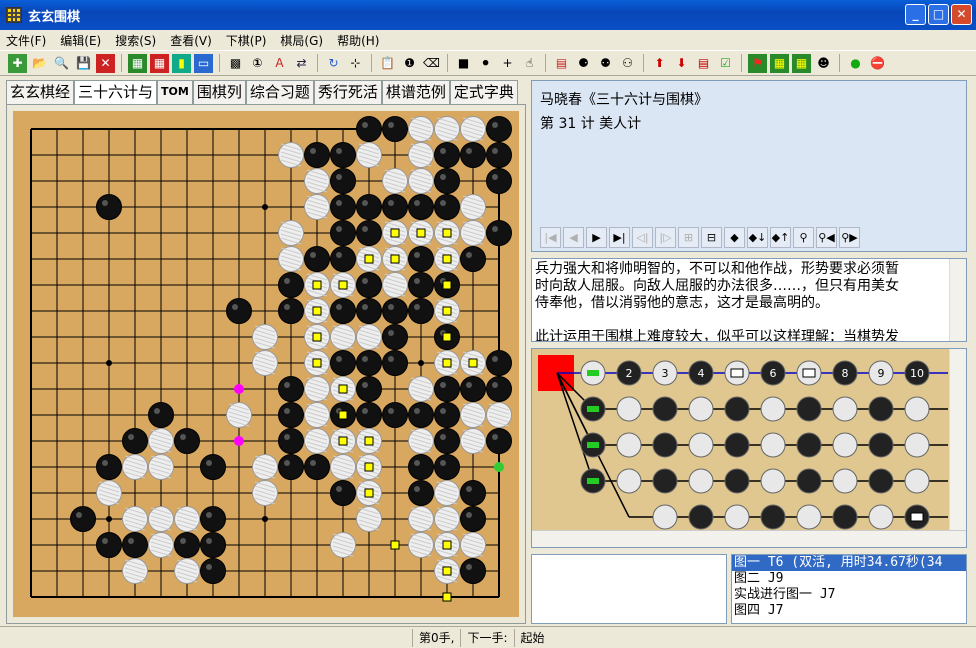  Describe the element at coordinates (780, 237) in the screenshot. I see `mark-up-icon: ◆↑` at that location.